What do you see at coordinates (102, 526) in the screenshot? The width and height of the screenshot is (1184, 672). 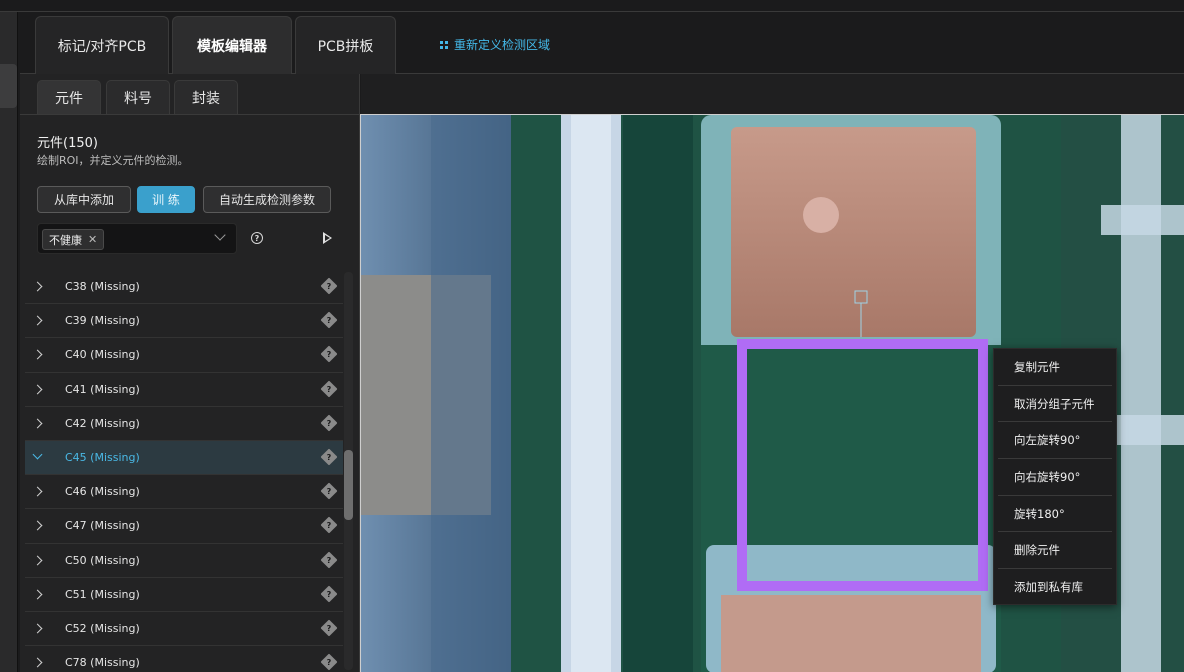 I see `item-label: C47 (Missing)` at bounding box center [102, 526].